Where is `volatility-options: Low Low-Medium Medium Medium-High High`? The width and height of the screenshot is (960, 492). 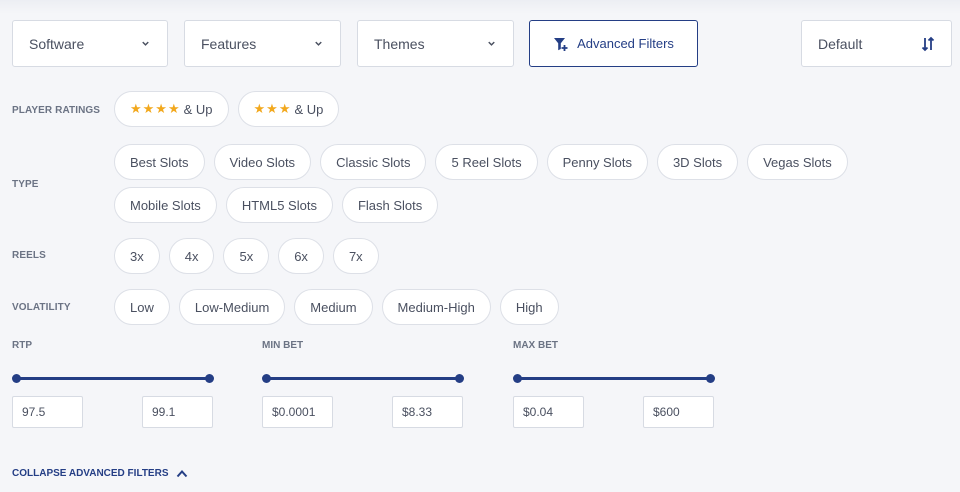
volatility-options: Low Low-Medium Medium Medium-High High is located at coordinates (336, 307).